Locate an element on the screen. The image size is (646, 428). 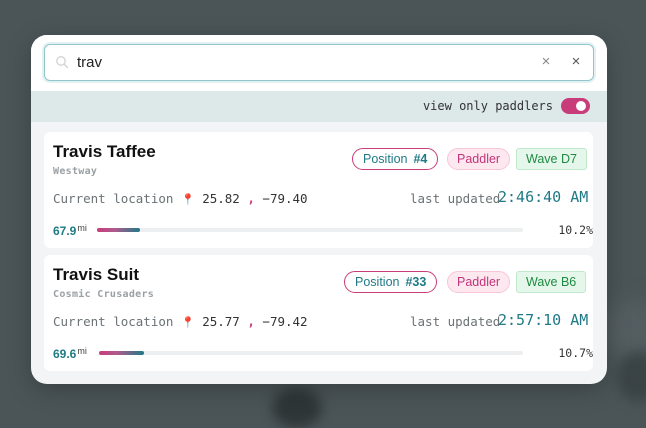
paddler-filter-toggle is located at coordinates (575, 106).